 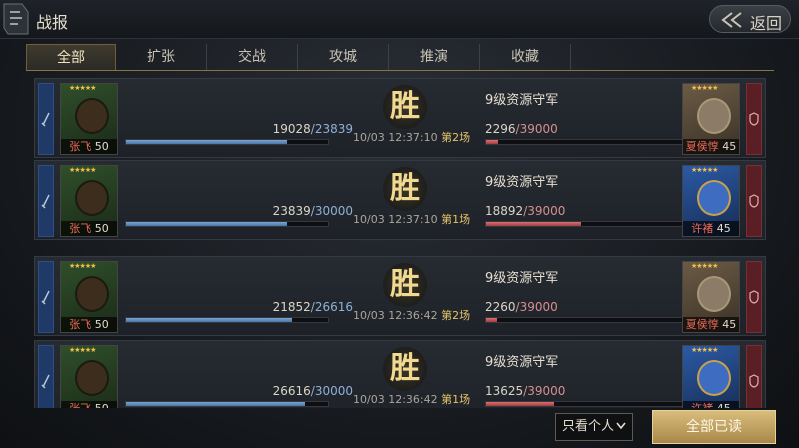 What do you see at coordinates (711, 324) in the screenshot?
I see `enemy-namebar: 夏侯惇 45` at bounding box center [711, 324].